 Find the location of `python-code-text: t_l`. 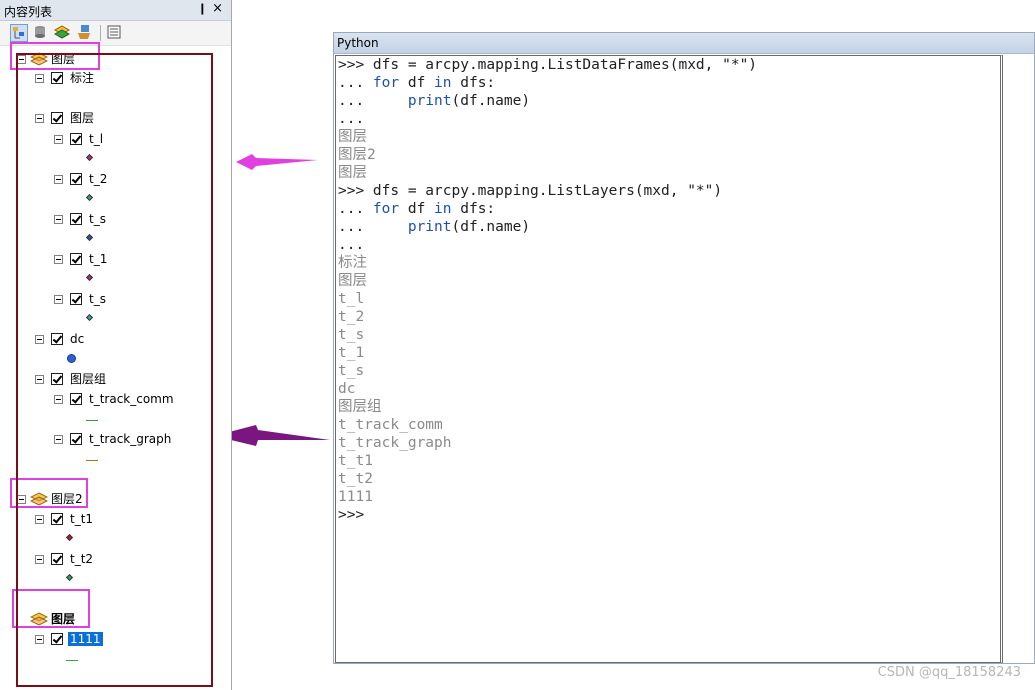

python-code-text: t_l is located at coordinates (351, 299).